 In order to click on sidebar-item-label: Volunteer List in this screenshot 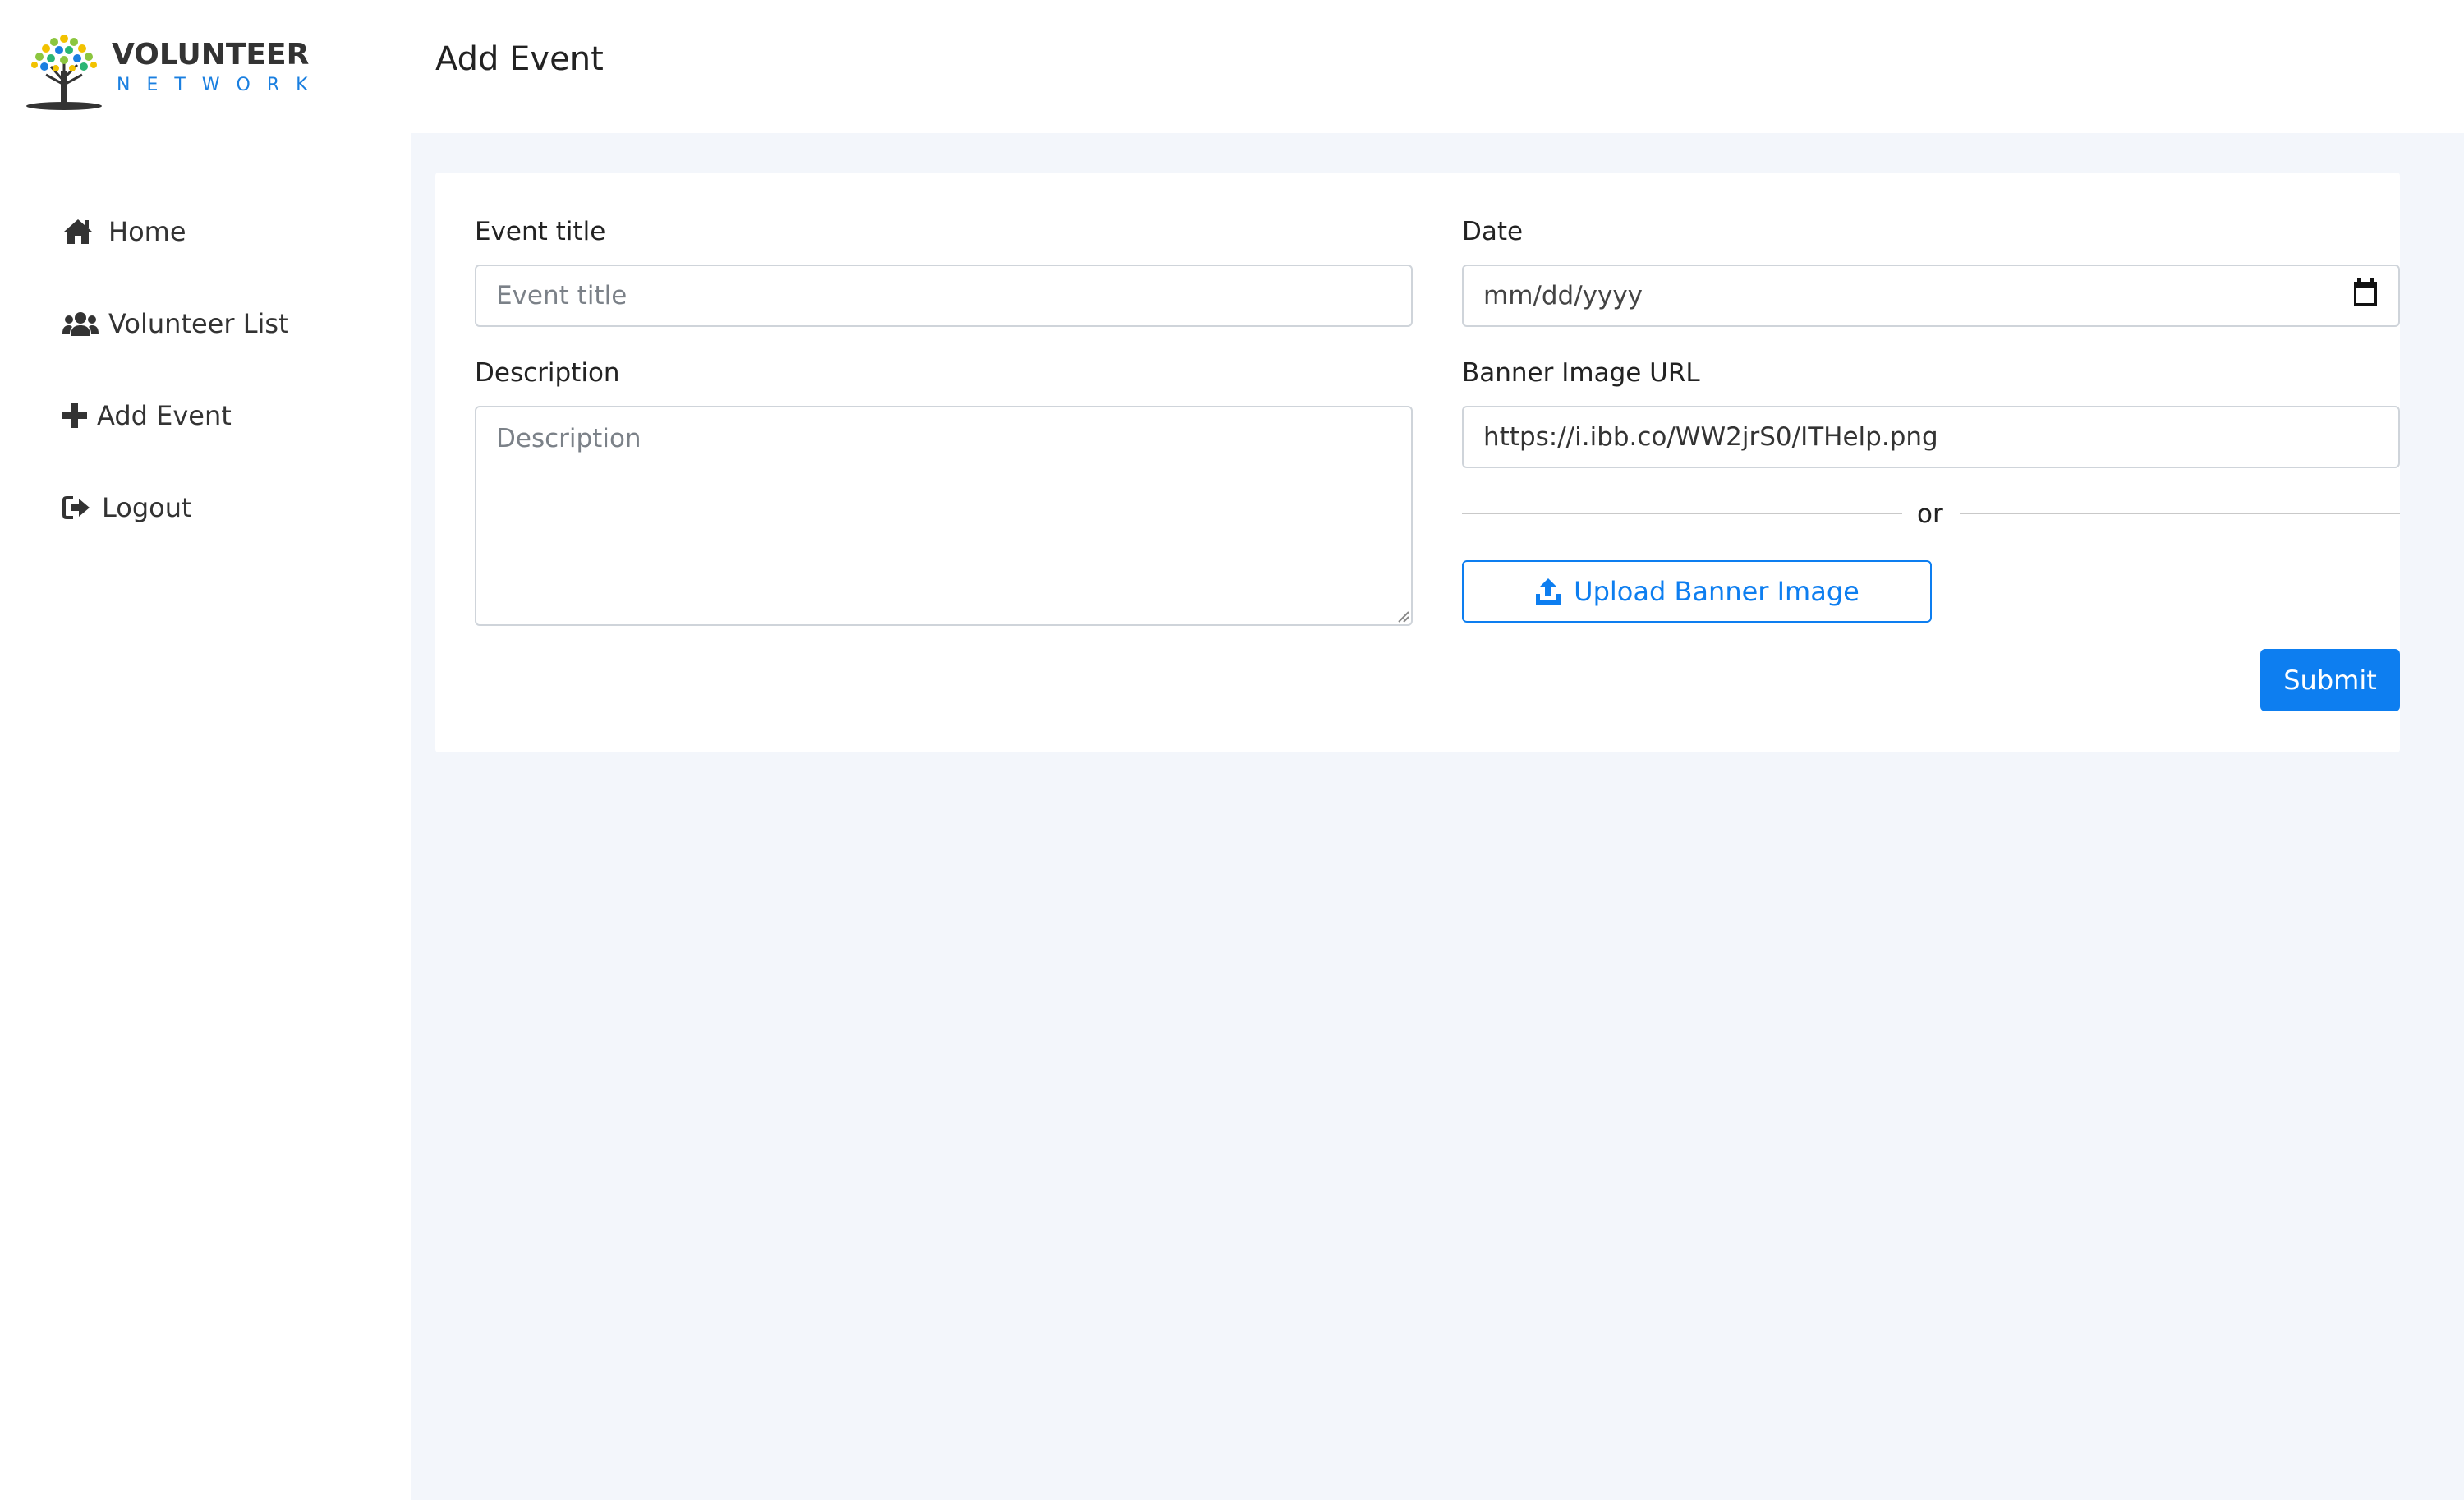, I will do `click(198, 324)`.